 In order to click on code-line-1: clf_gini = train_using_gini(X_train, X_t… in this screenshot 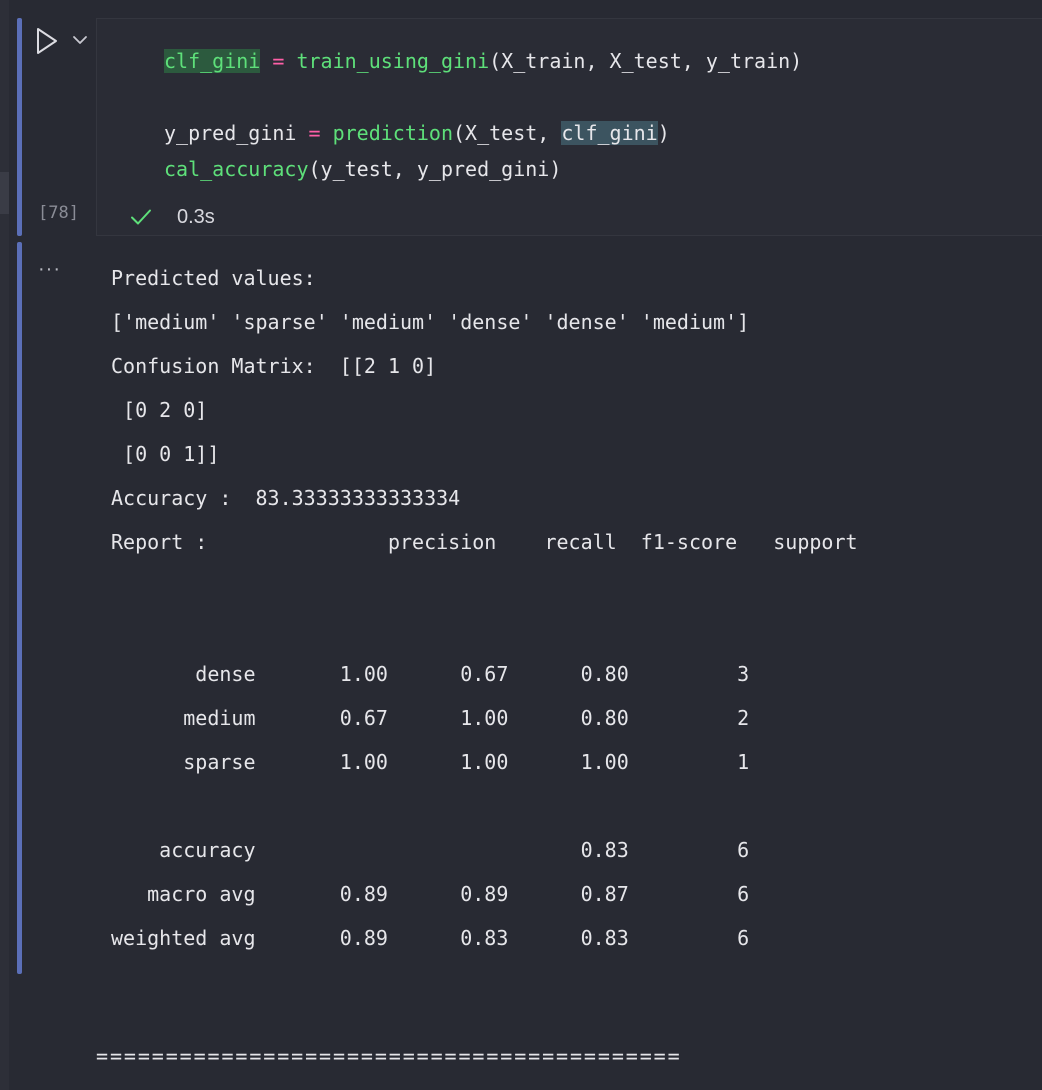, I will do `click(483, 61)`.